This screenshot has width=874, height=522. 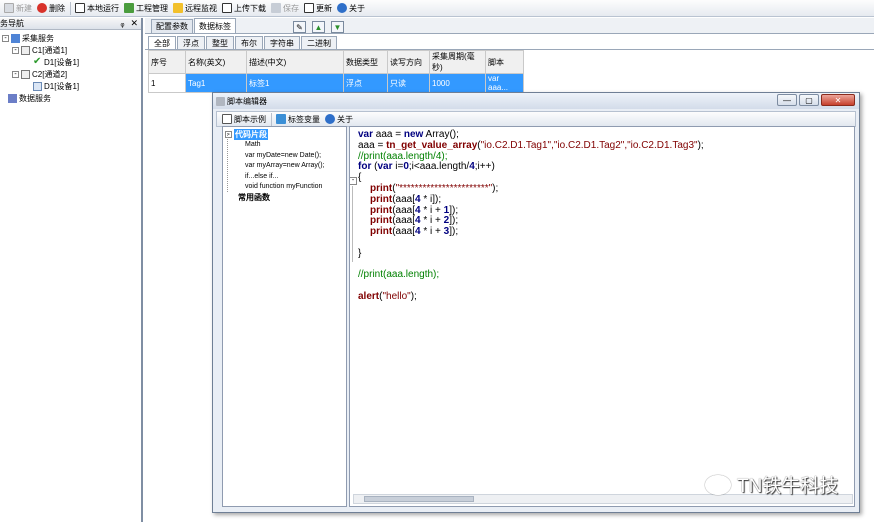 I want to click on column-header: 脚本, so click(x=504, y=62).